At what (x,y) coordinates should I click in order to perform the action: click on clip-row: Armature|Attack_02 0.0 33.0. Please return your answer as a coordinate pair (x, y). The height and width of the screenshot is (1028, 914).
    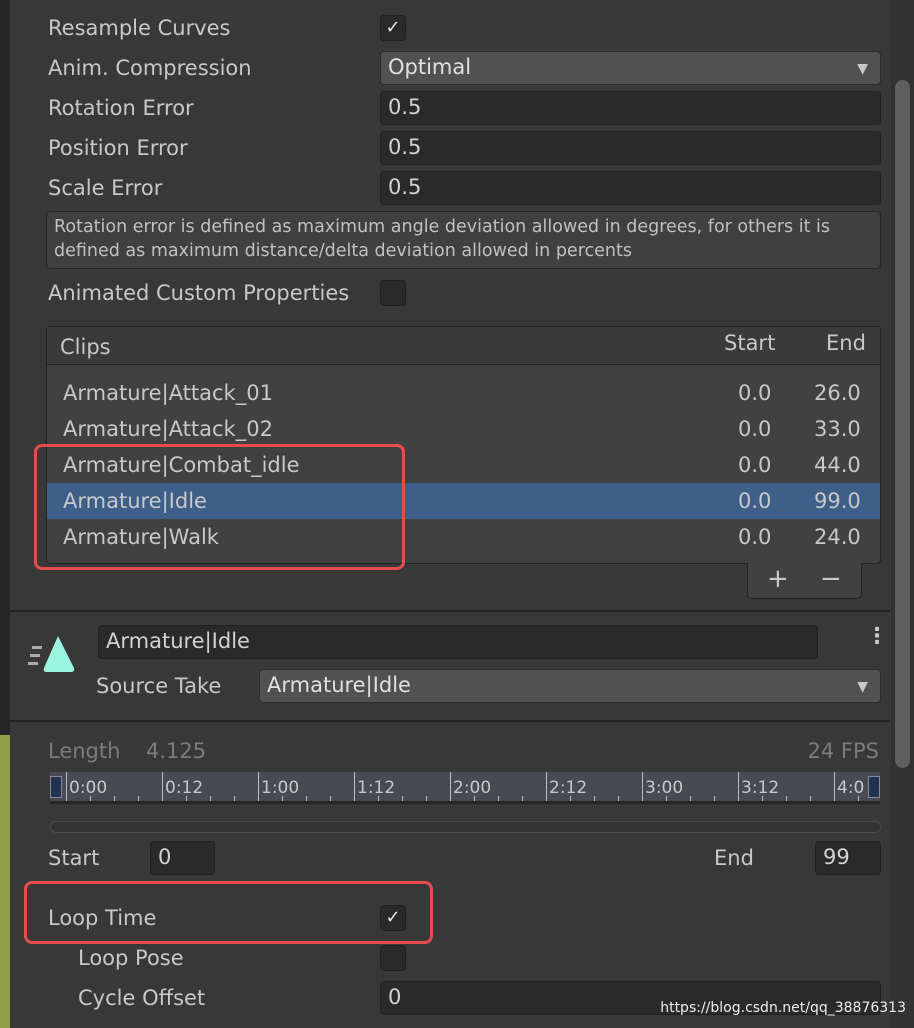
    Looking at the image, I should click on (463, 429).